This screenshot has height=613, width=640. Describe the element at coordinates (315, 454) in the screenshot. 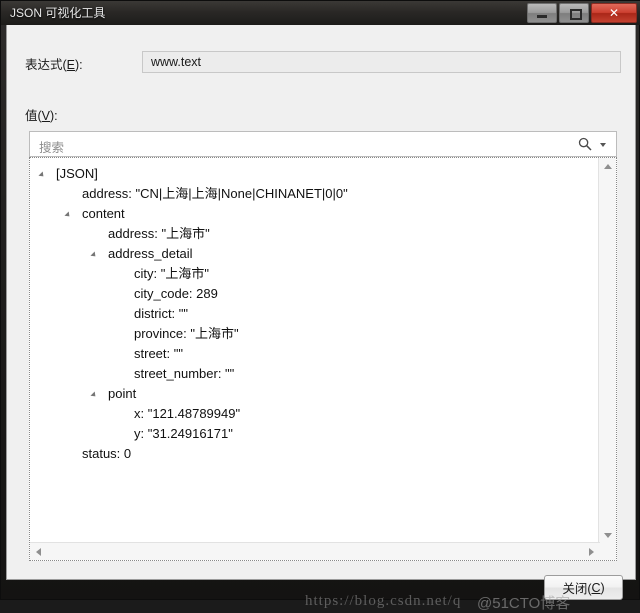

I see `tree-row: status: 0` at that location.